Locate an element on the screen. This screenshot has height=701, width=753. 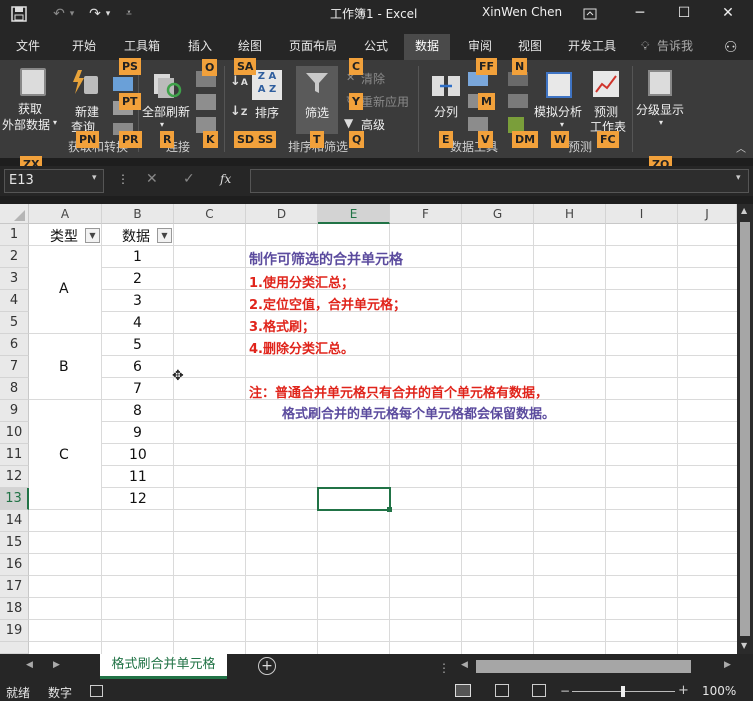
close-button: ✕ is located at coordinates (728, 14).